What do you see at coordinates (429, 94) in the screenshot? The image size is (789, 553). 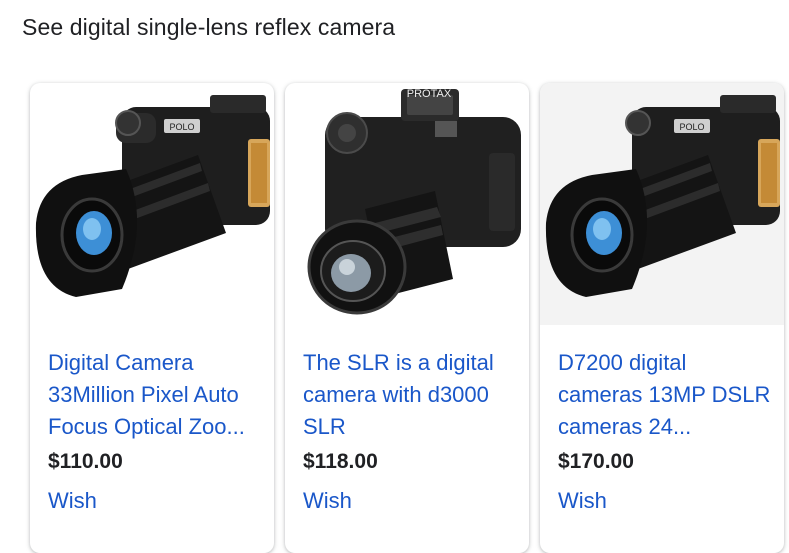 I see `brand-label: PROTAX` at bounding box center [429, 94].